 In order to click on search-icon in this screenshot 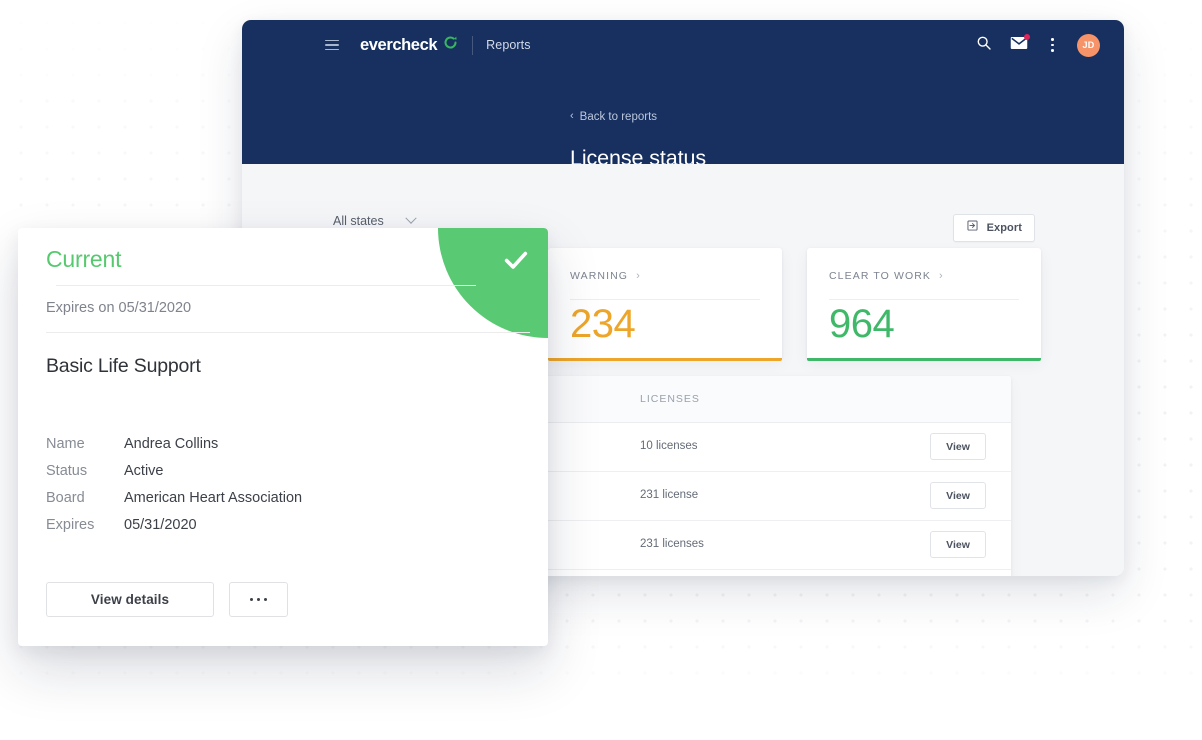, I will do `click(984, 45)`.